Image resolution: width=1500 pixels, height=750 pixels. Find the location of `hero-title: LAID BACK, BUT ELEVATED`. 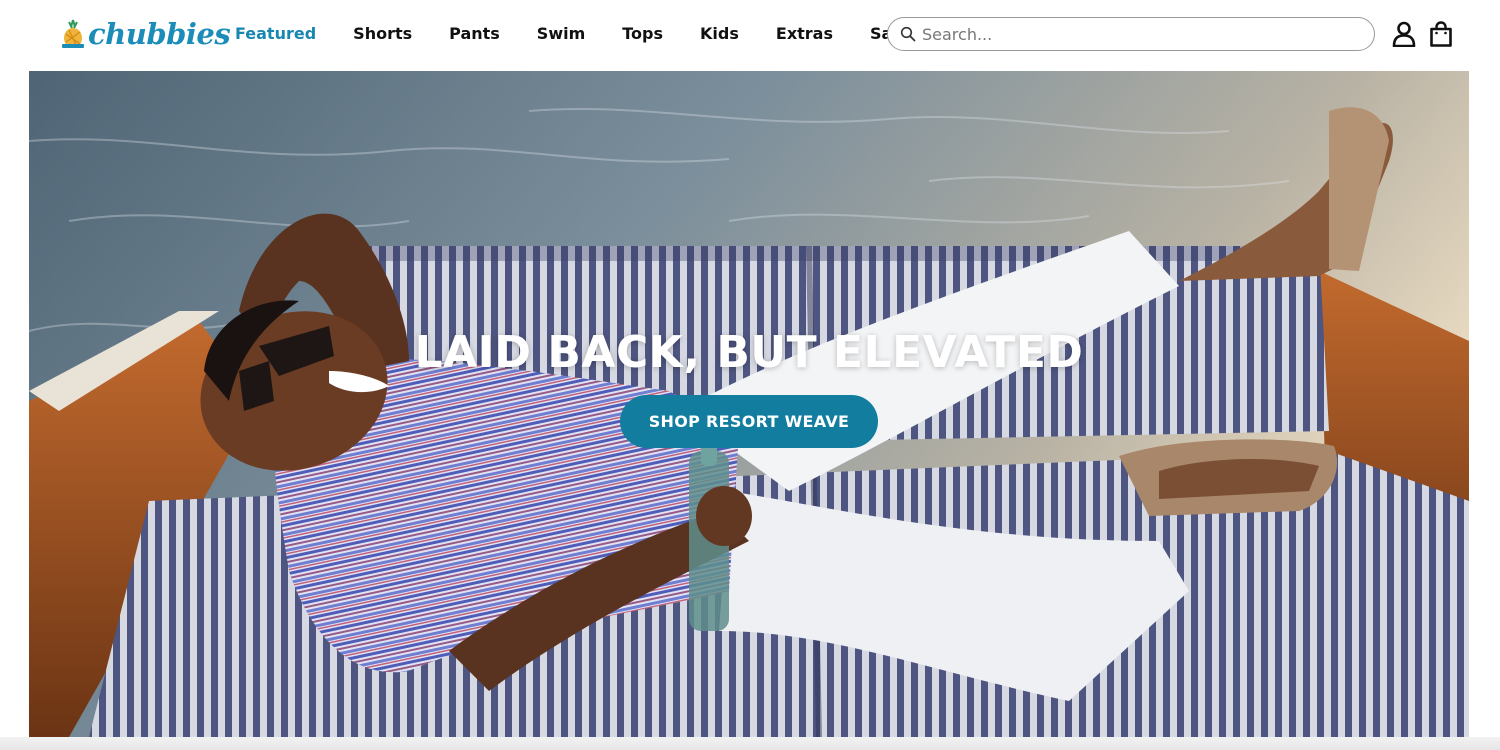

hero-title: LAID BACK, BUT ELEVATED is located at coordinates (749, 352).